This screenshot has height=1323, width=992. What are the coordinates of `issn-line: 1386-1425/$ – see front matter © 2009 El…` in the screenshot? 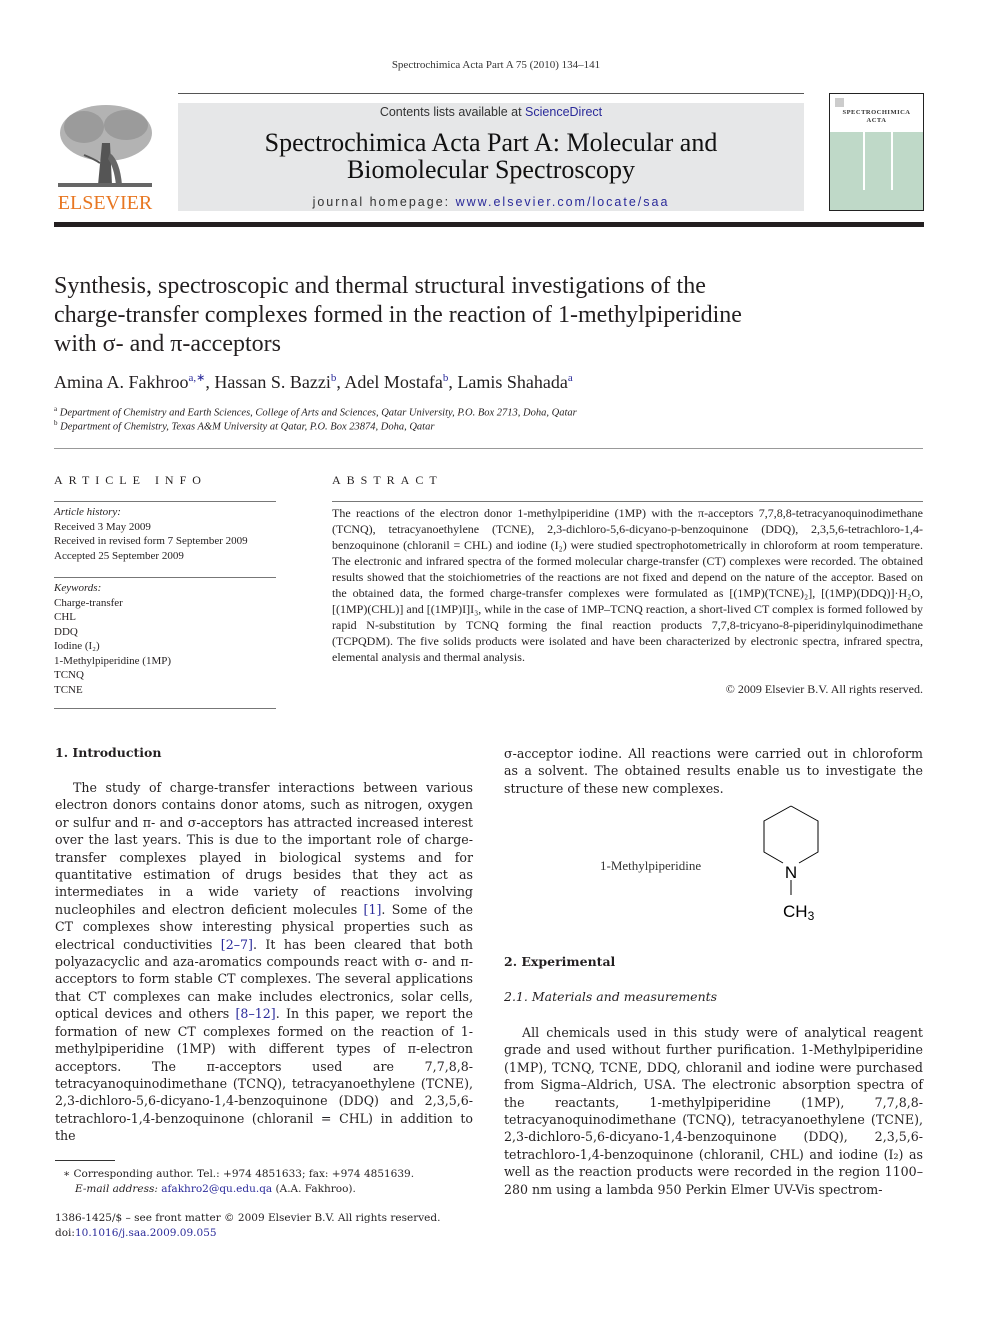 It's located at (248, 1218).